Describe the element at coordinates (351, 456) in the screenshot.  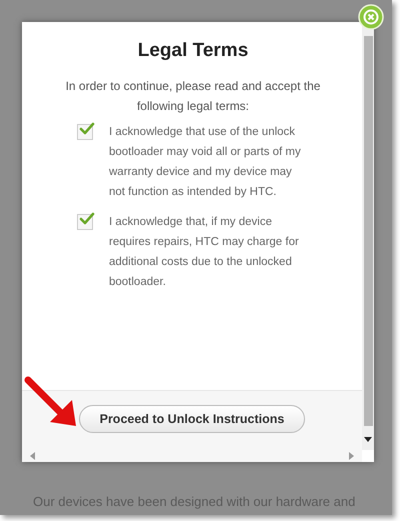
I see `right-arrow-icon` at that location.